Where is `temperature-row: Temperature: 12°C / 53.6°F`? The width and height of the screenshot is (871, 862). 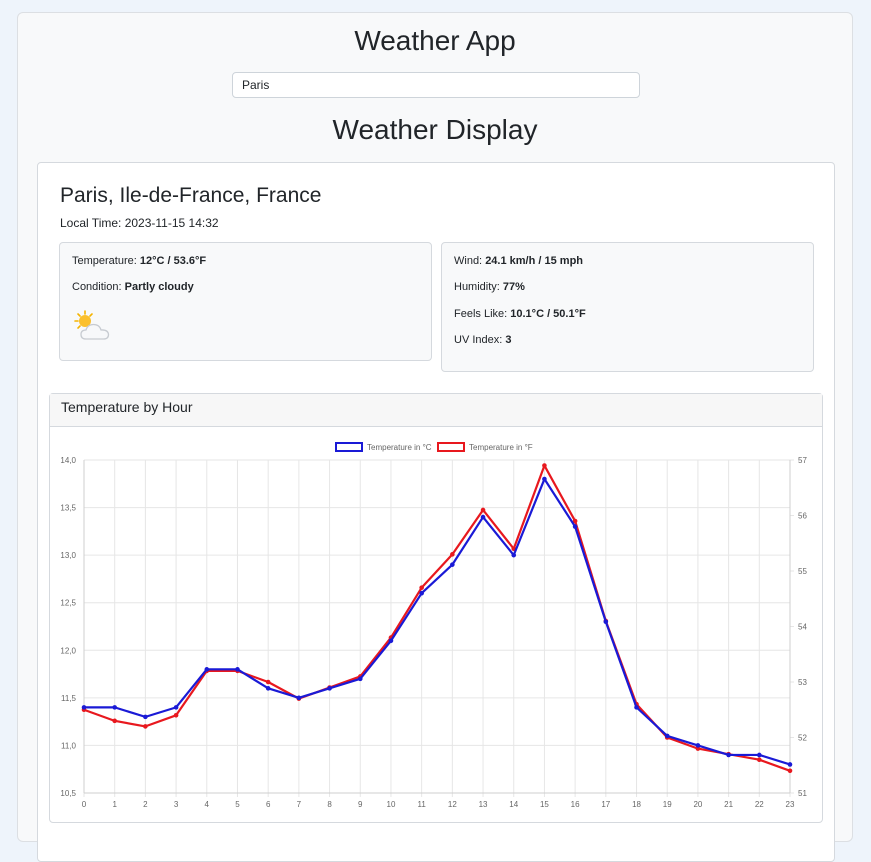 temperature-row: Temperature: 12°C / 53.6°F is located at coordinates (139, 261).